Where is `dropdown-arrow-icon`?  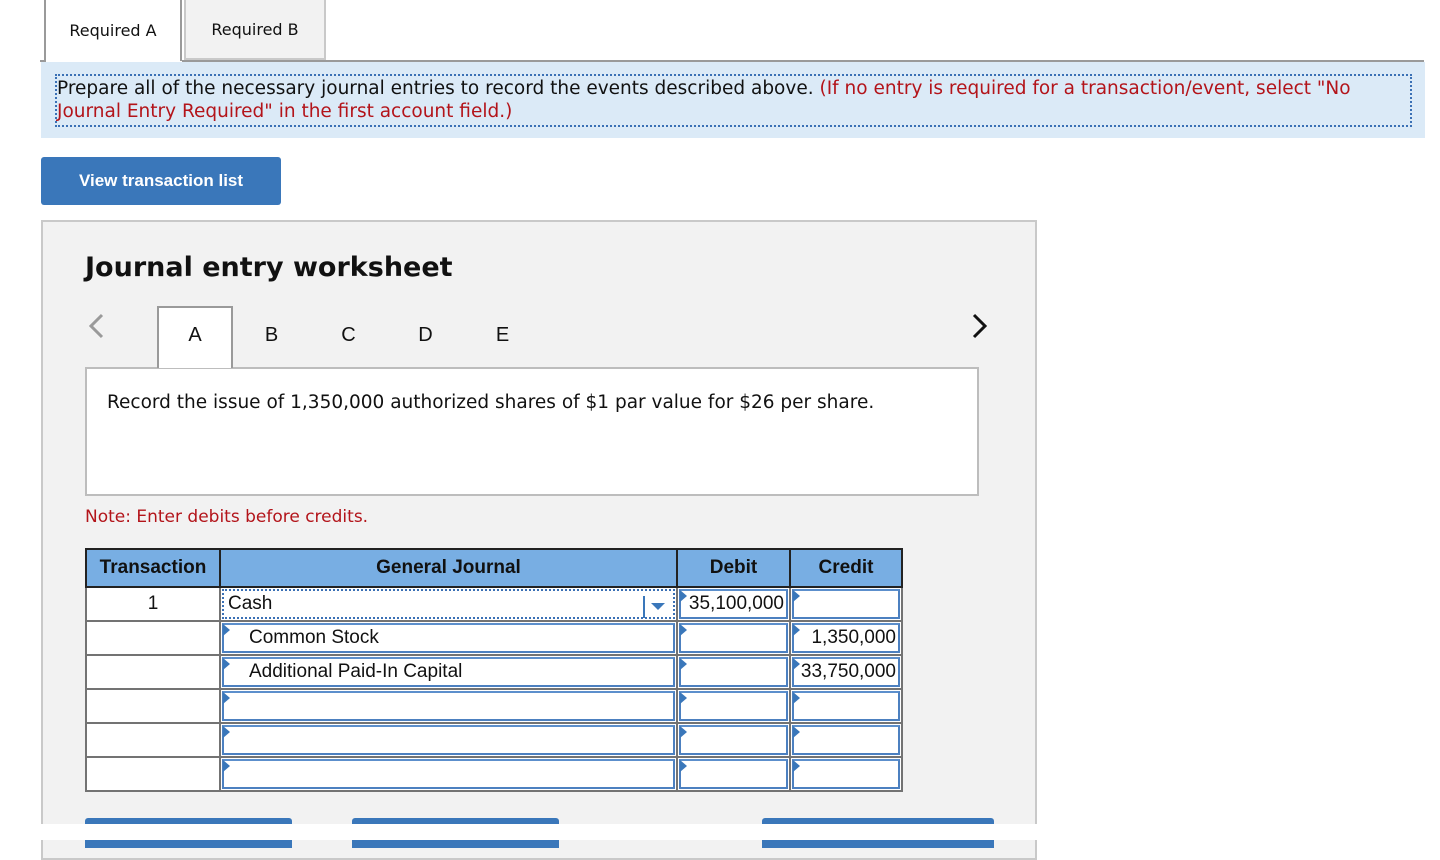
dropdown-arrow-icon is located at coordinates (658, 606).